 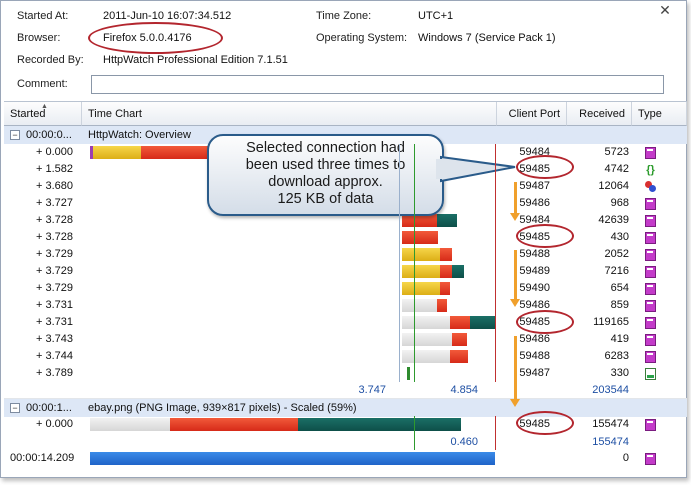 I want to click on received-total: 155474, so click(x=610, y=442).